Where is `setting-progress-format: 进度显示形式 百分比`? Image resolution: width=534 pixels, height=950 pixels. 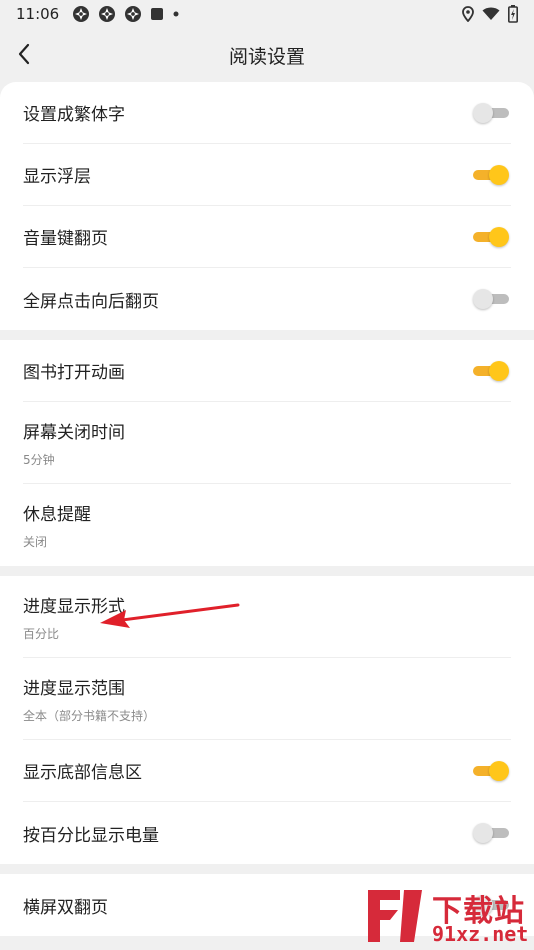
setting-progress-format: 进度显示形式 百分比 is located at coordinates (267, 617).